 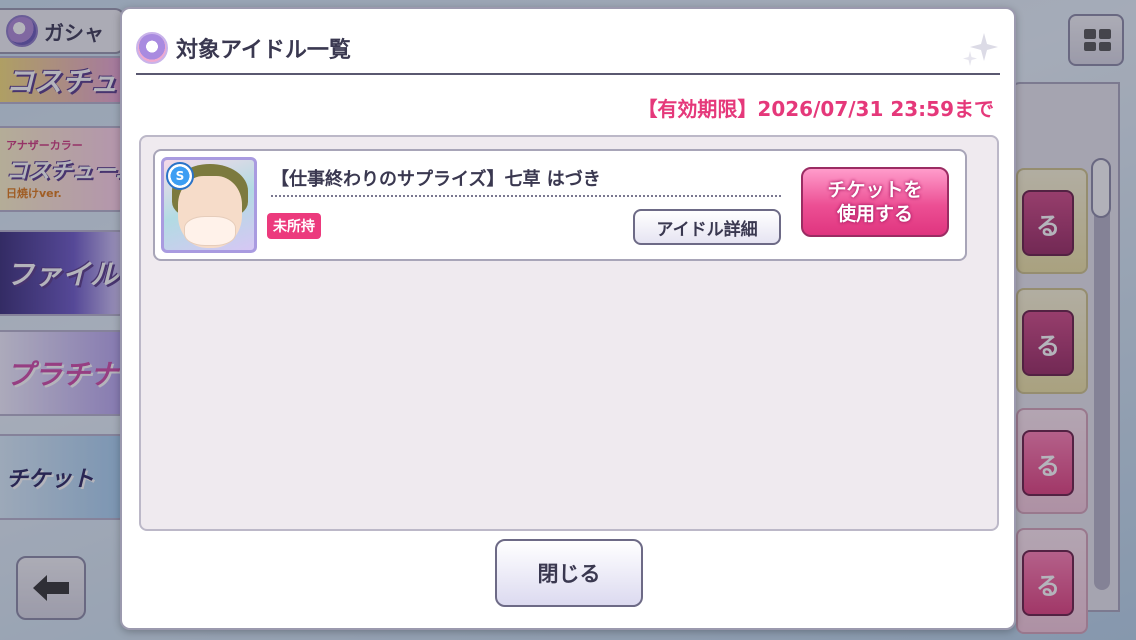 I want to click on ownership-status-badge: 未所持, so click(x=294, y=226).